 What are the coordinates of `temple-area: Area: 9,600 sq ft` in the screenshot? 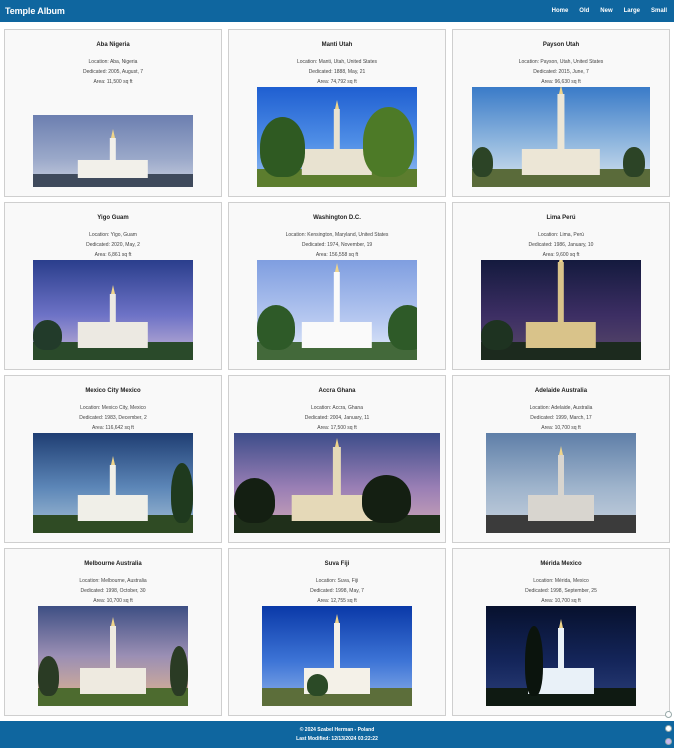 It's located at (561, 255).